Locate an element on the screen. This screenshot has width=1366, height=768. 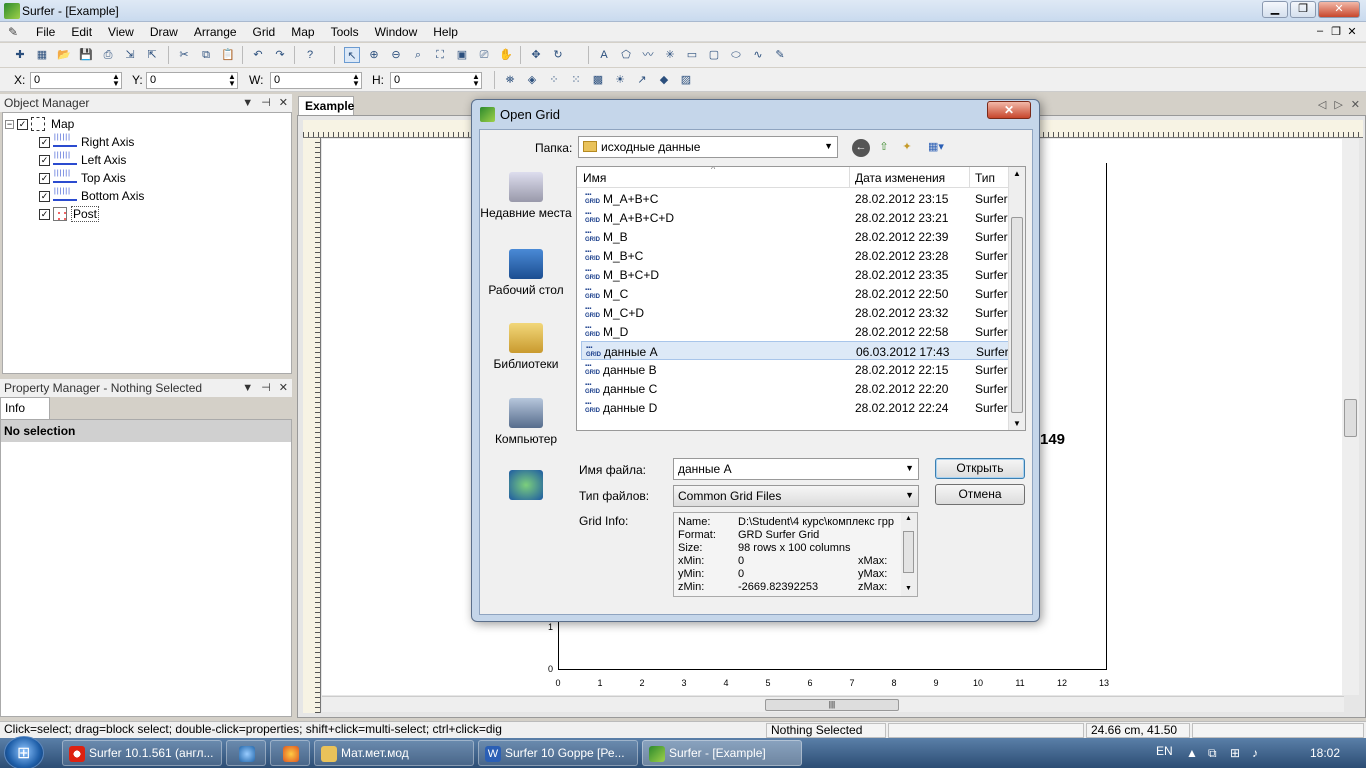
menu-map: Map is located at coordinates (302, 32).